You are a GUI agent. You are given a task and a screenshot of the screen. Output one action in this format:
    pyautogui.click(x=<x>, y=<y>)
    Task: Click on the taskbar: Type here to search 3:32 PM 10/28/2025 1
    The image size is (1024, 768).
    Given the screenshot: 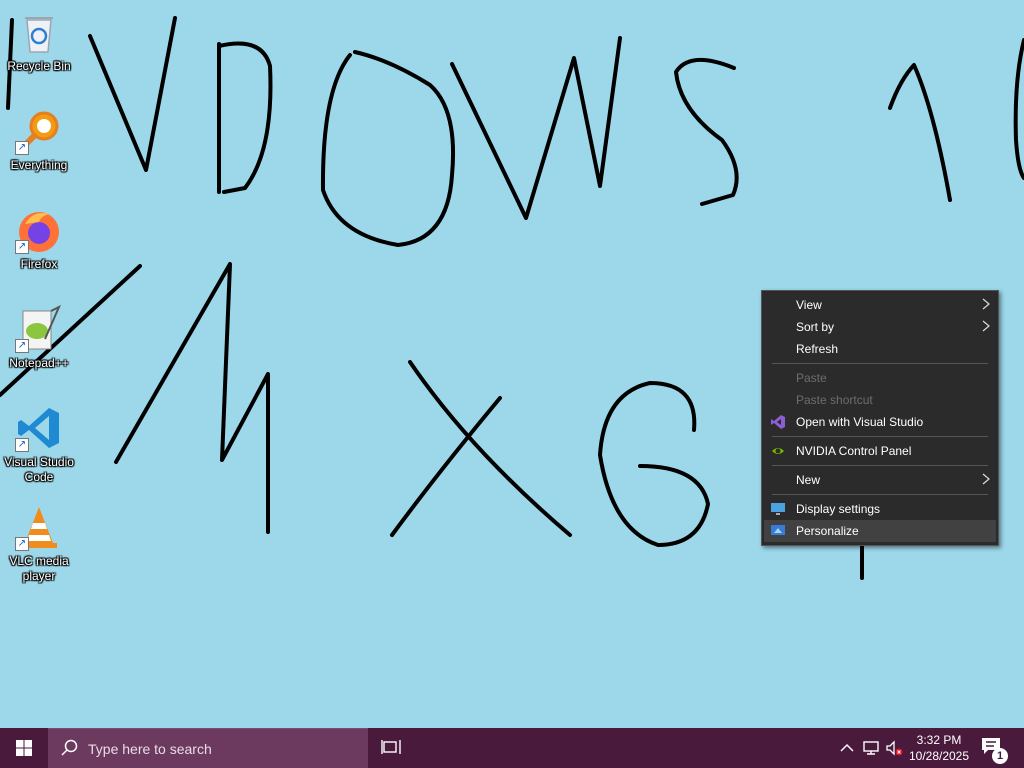 What is the action you would take?
    pyautogui.click(x=512, y=748)
    